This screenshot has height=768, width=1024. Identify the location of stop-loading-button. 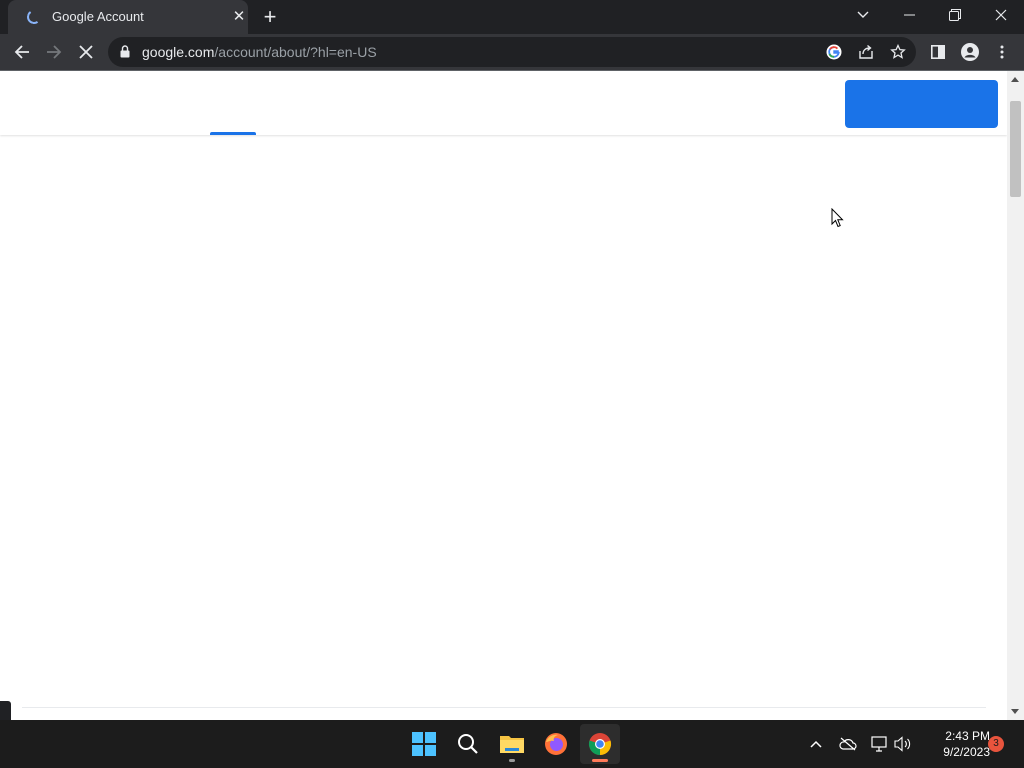
(86, 52).